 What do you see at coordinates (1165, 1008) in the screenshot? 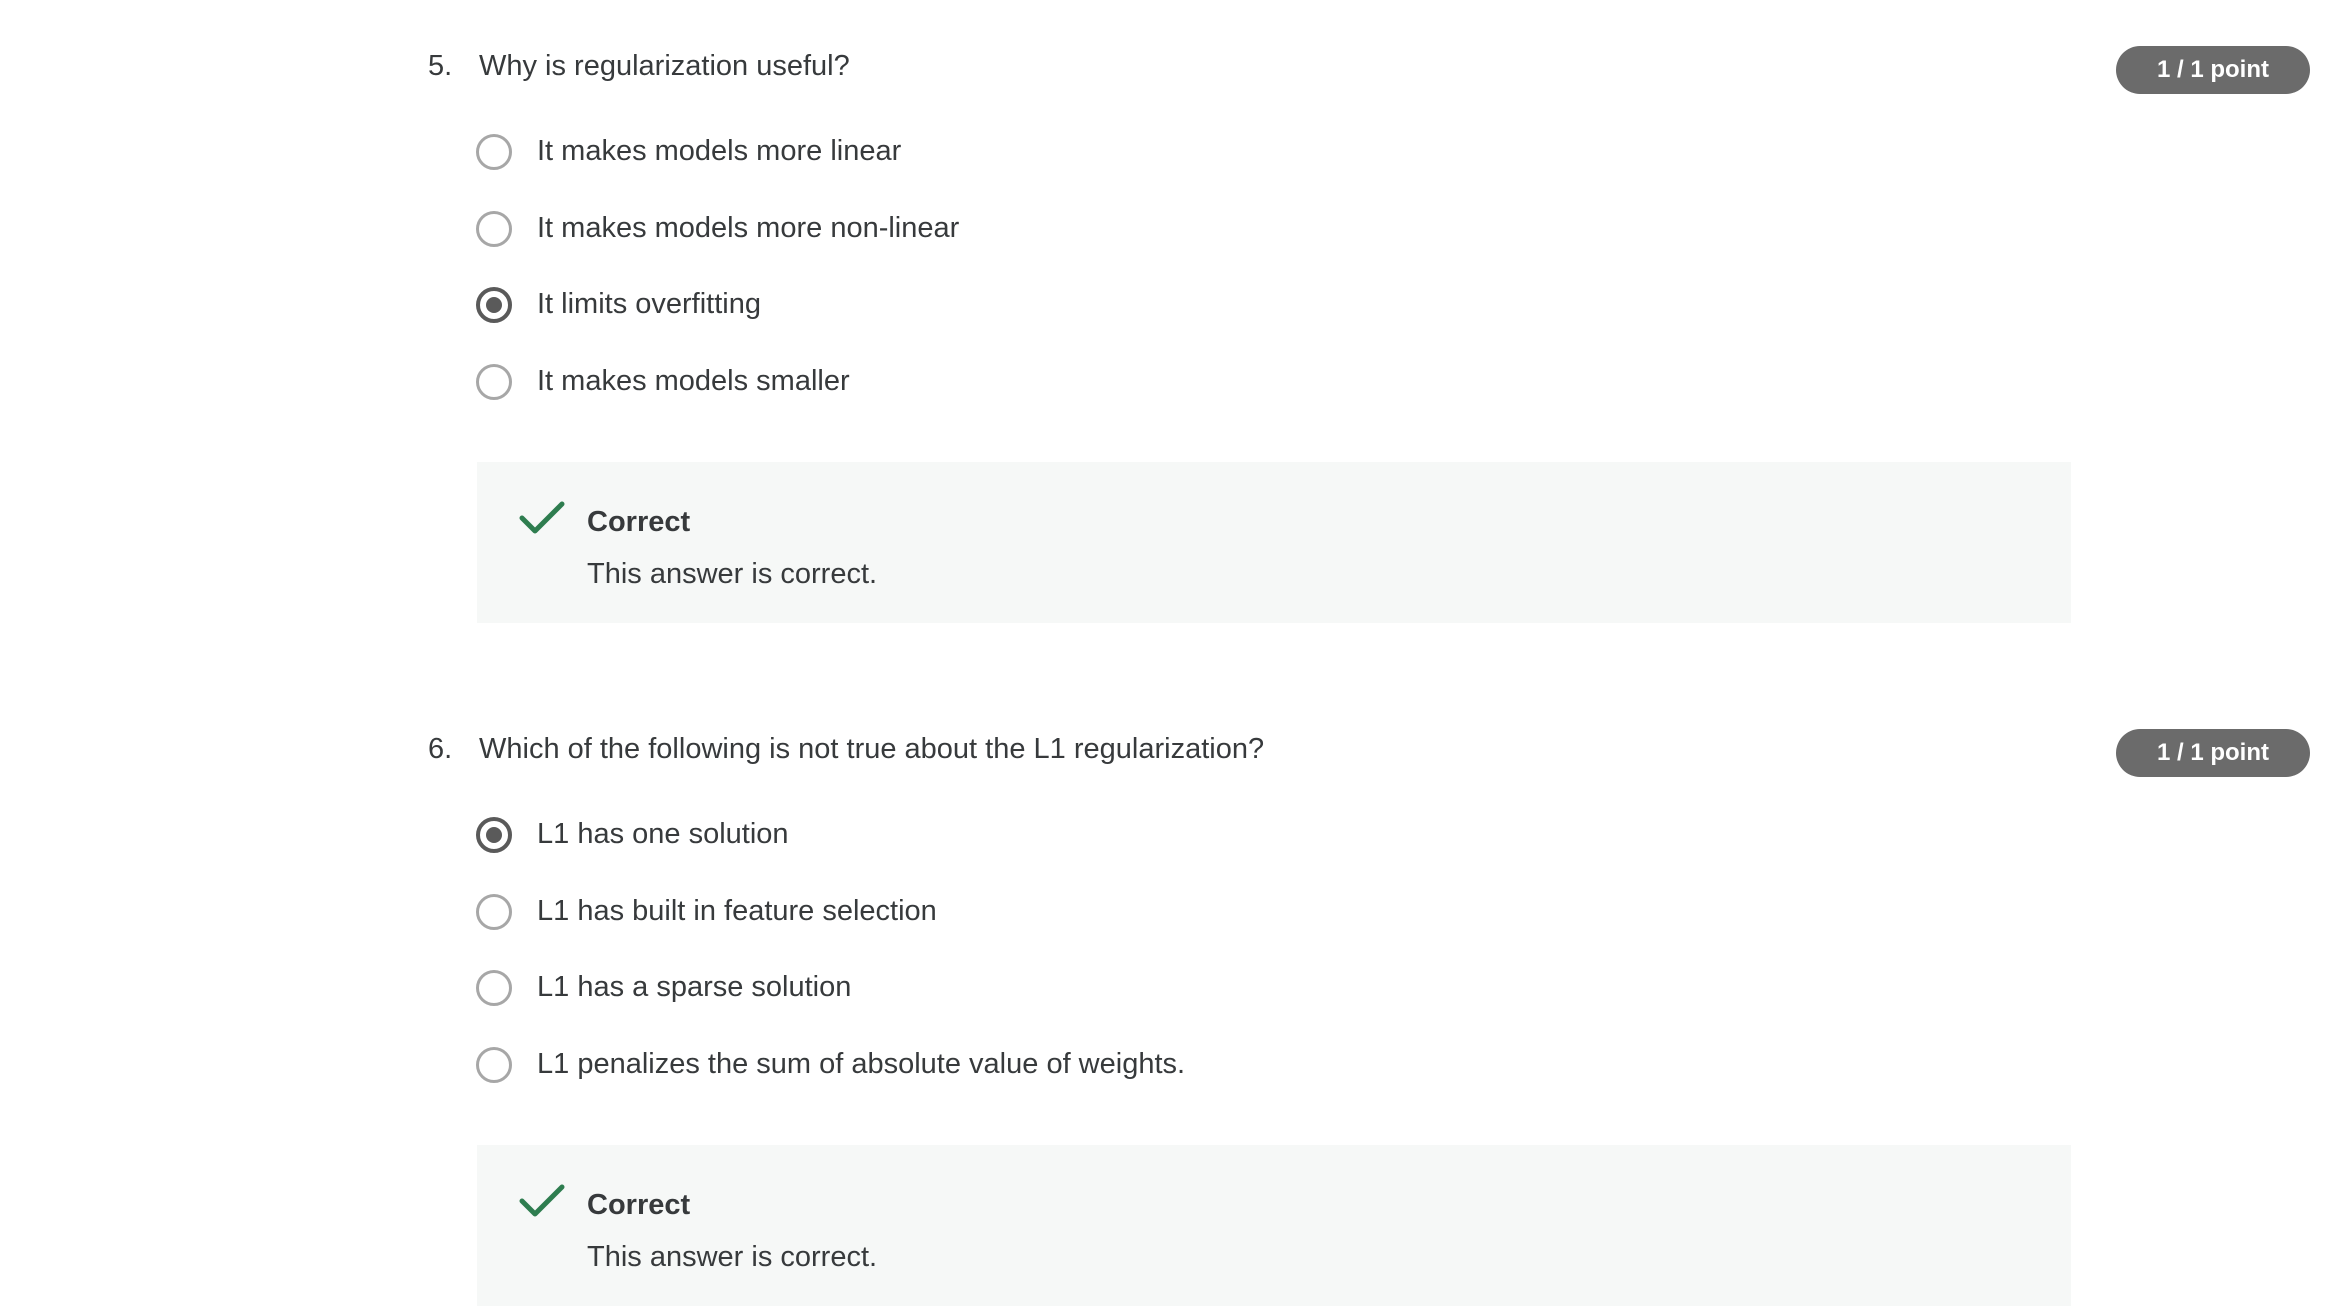
I see `answer-option: L1 has a sparse solution` at bounding box center [1165, 1008].